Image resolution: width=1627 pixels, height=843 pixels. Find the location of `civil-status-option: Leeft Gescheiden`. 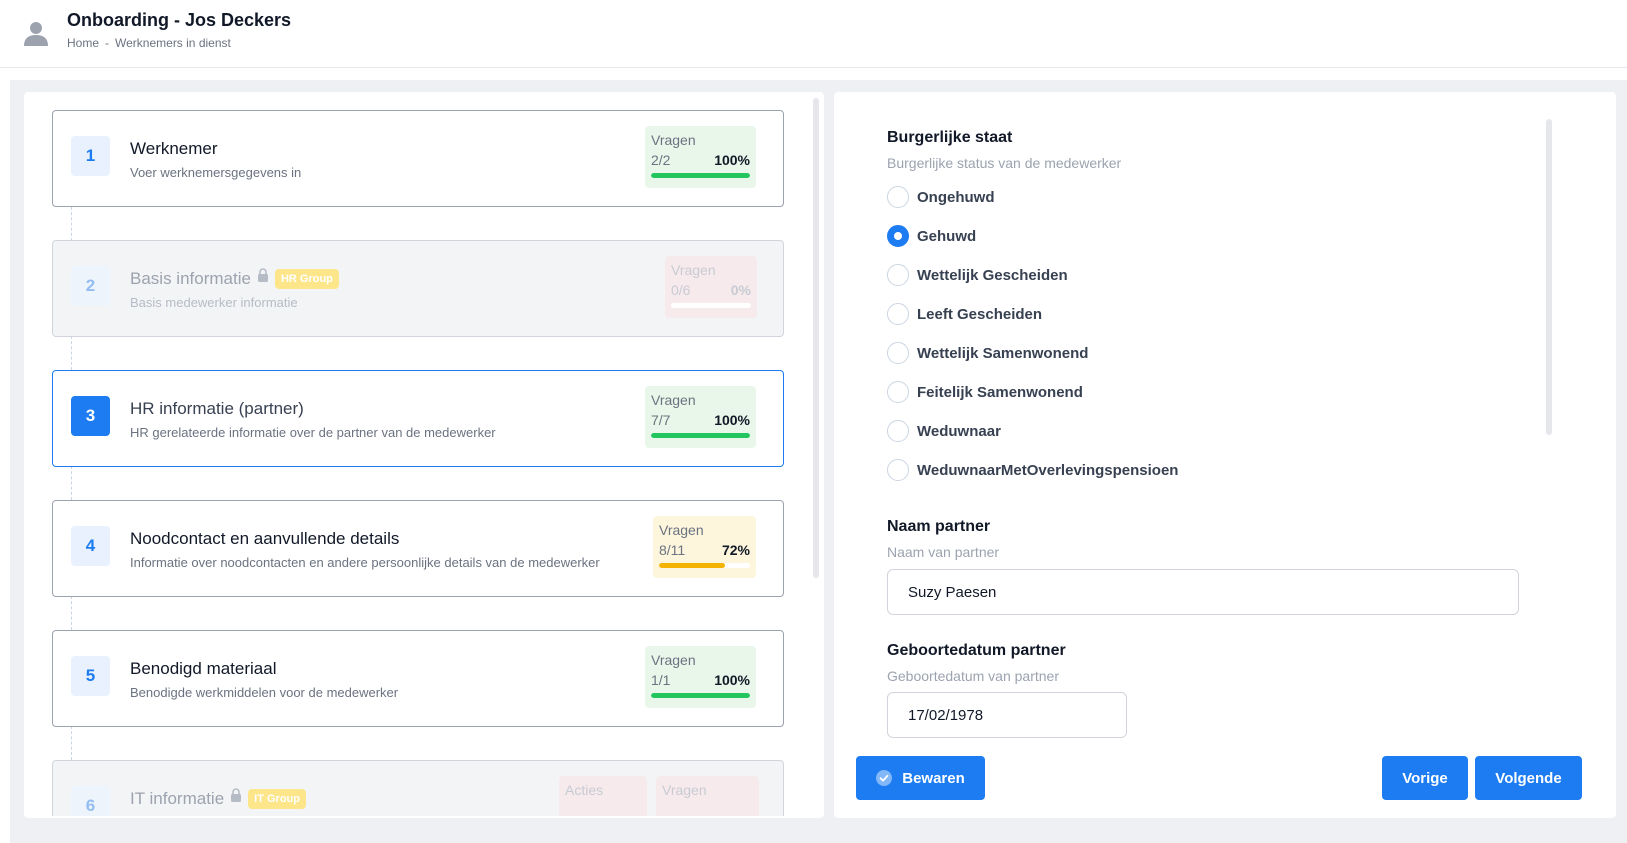

civil-status-option: Leeft Gescheiden is located at coordinates (964, 314).